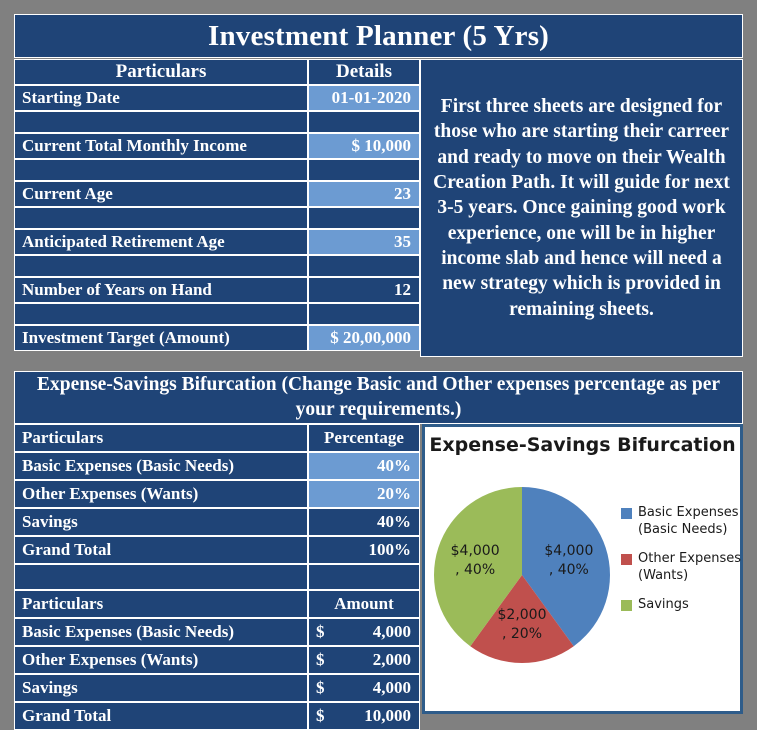 Image resolution: width=757 pixels, height=730 pixels. Describe the element at coordinates (364, 438) in the screenshot. I see `percentage-table-header-percentage: Percentage` at that location.